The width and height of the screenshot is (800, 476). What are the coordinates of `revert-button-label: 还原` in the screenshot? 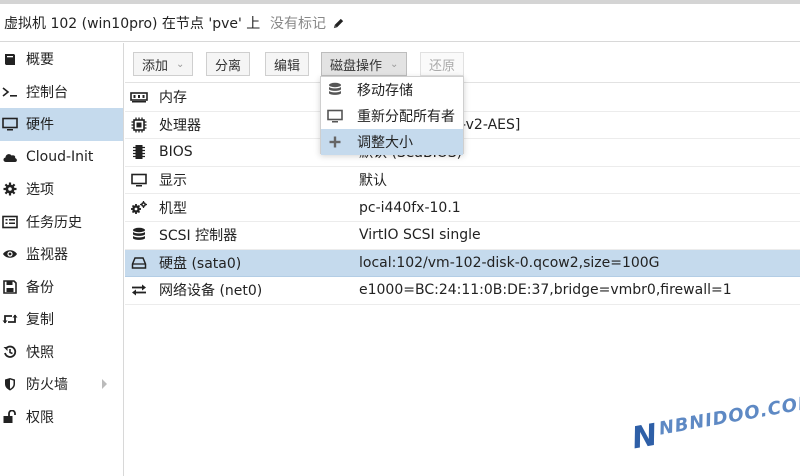 It's located at (442, 66).